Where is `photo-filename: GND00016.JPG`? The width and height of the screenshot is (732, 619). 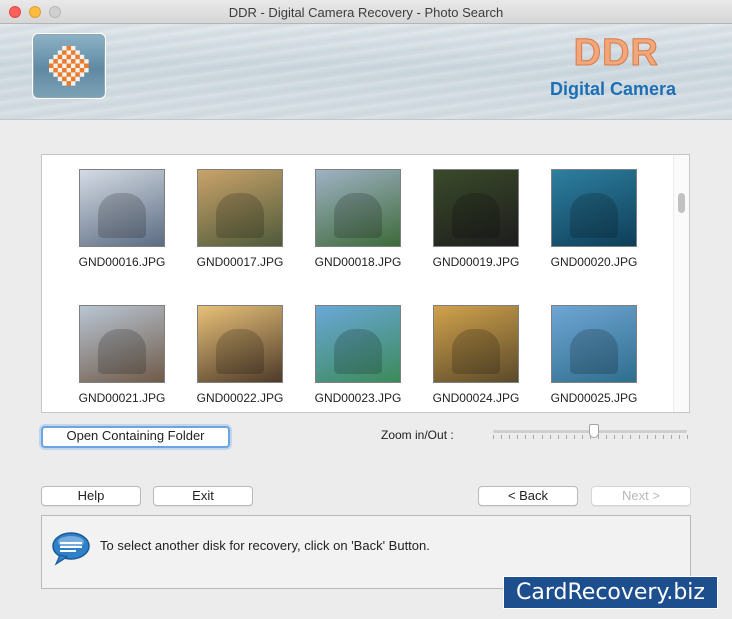
photo-filename: GND00016.JPG is located at coordinates (122, 262).